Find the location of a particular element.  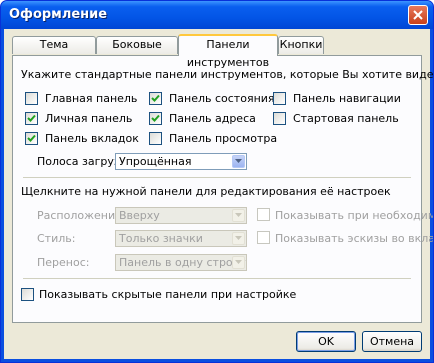

show-thumbnails-label: Показывать эскизы во вкладках is located at coordinates (354, 238).